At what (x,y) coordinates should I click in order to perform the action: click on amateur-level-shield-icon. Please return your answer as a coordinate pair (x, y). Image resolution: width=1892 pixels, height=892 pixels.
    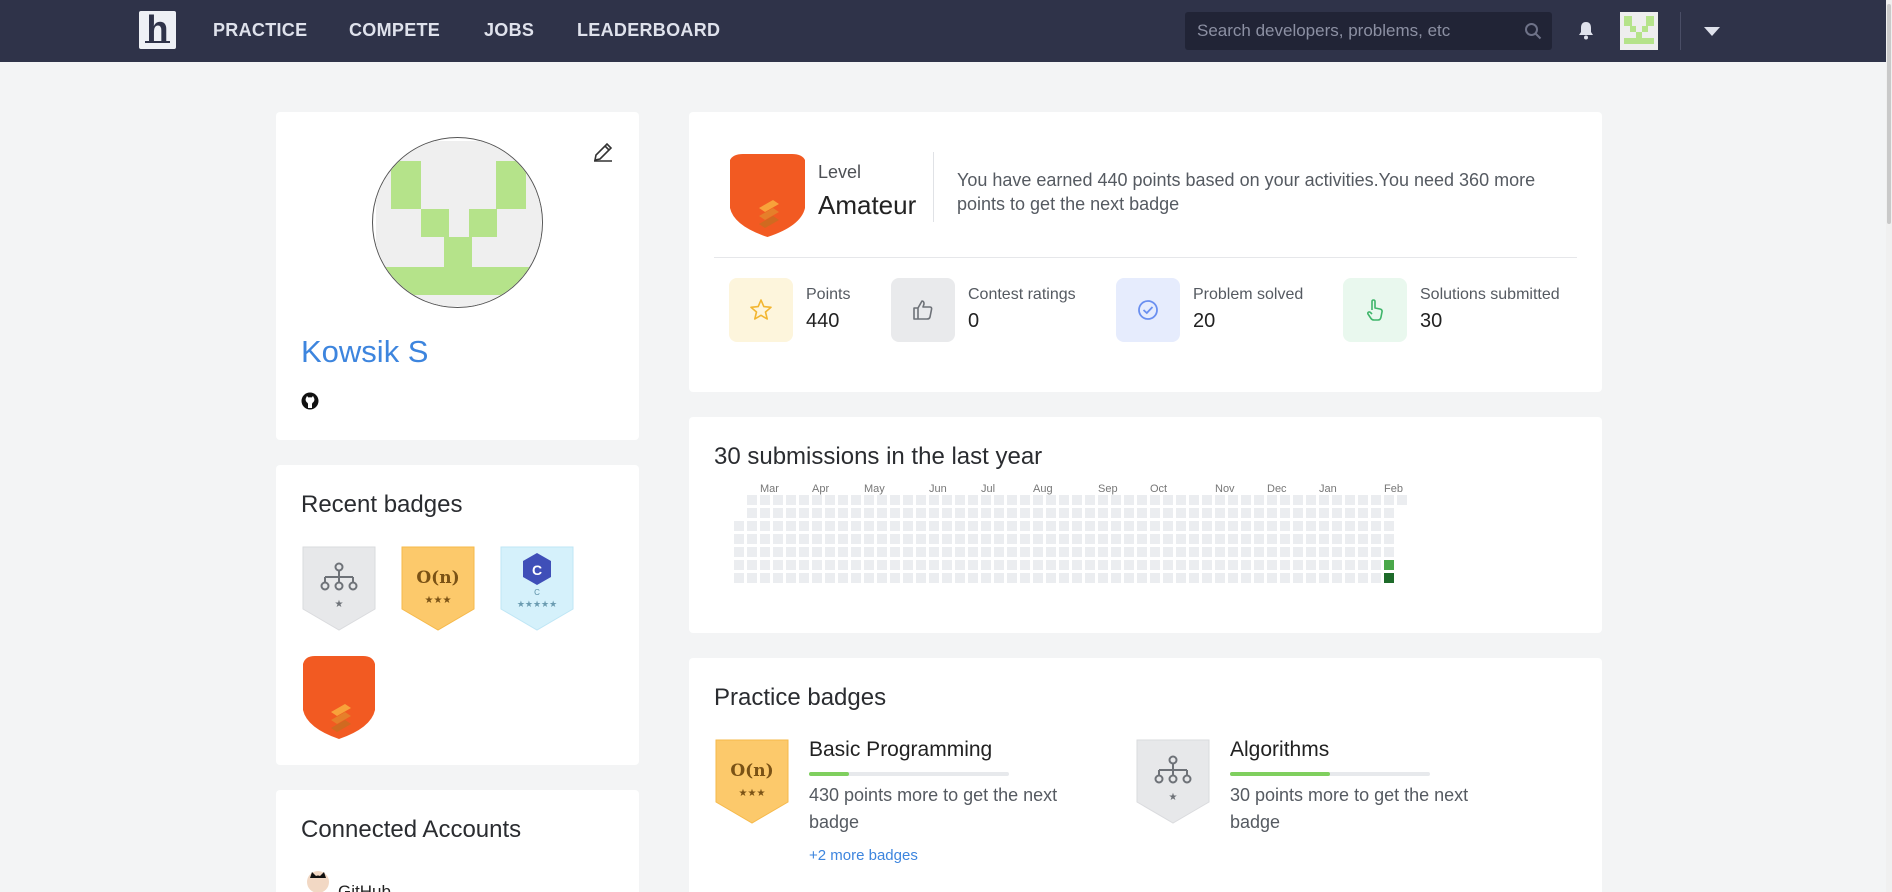
    Looking at the image, I should click on (339, 697).